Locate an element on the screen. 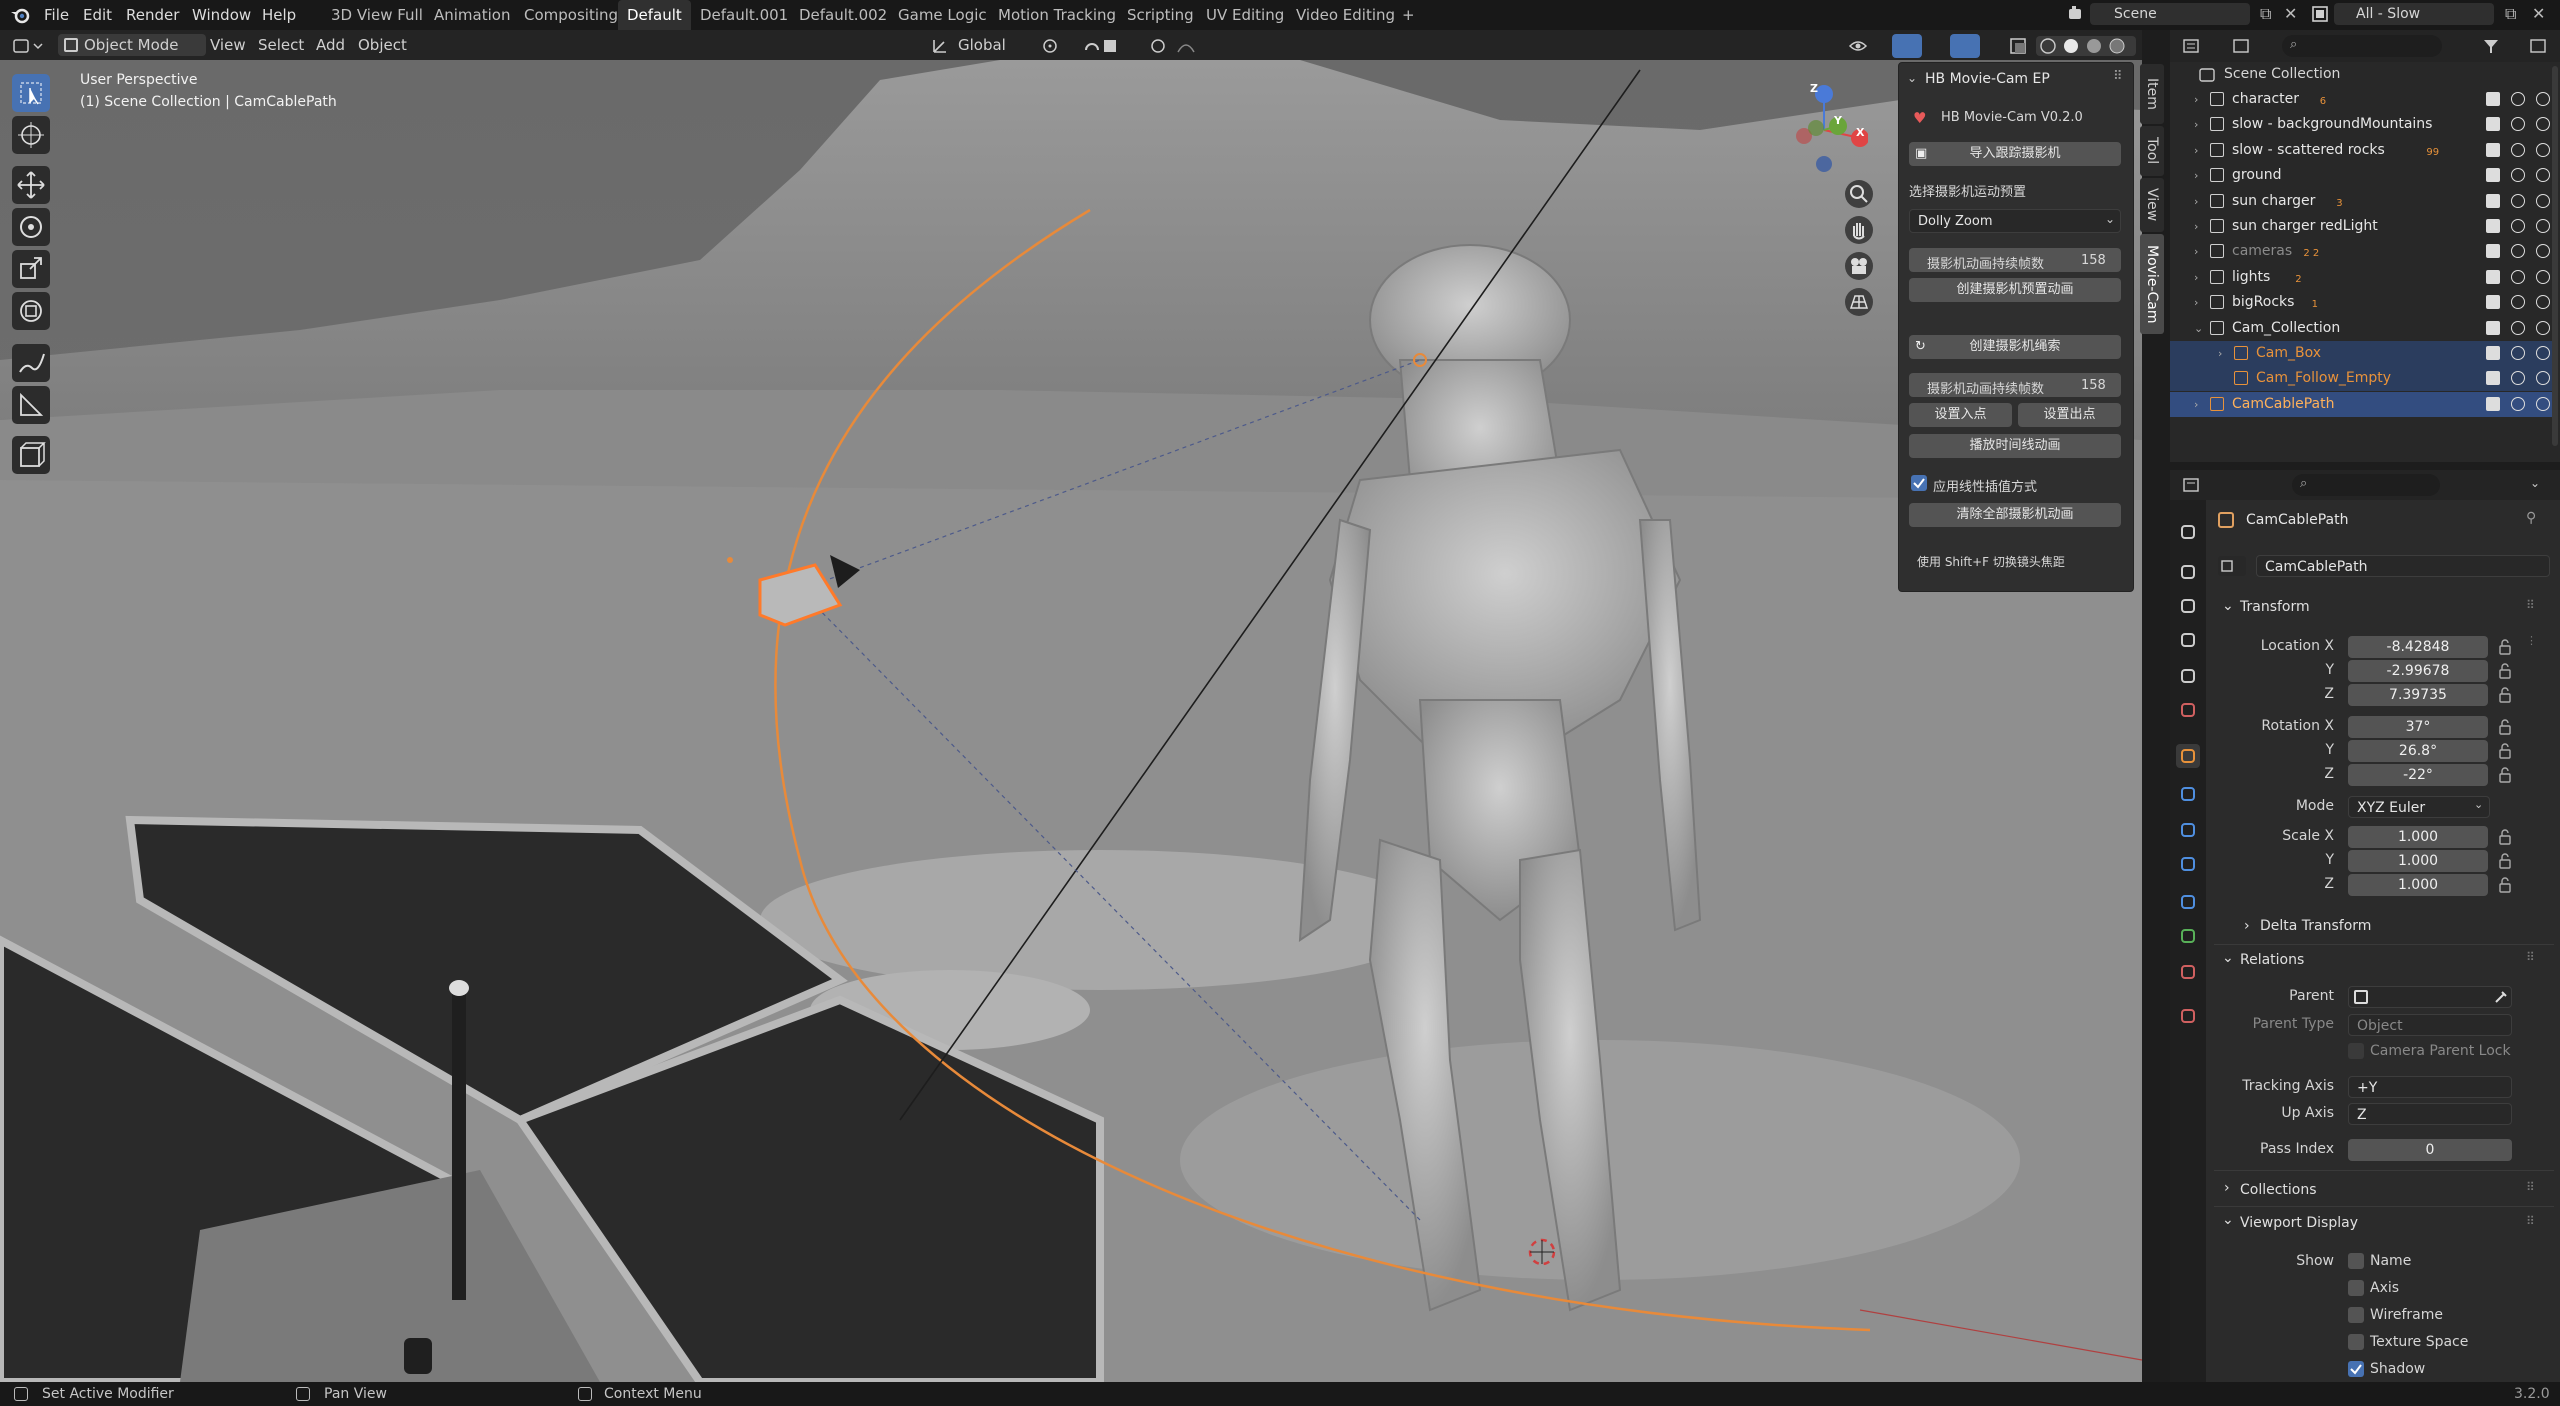 Image resolution: width=2560 pixels, height=1406 pixels. object-name-field: CamCablePath is located at coordinates (2403, 566).